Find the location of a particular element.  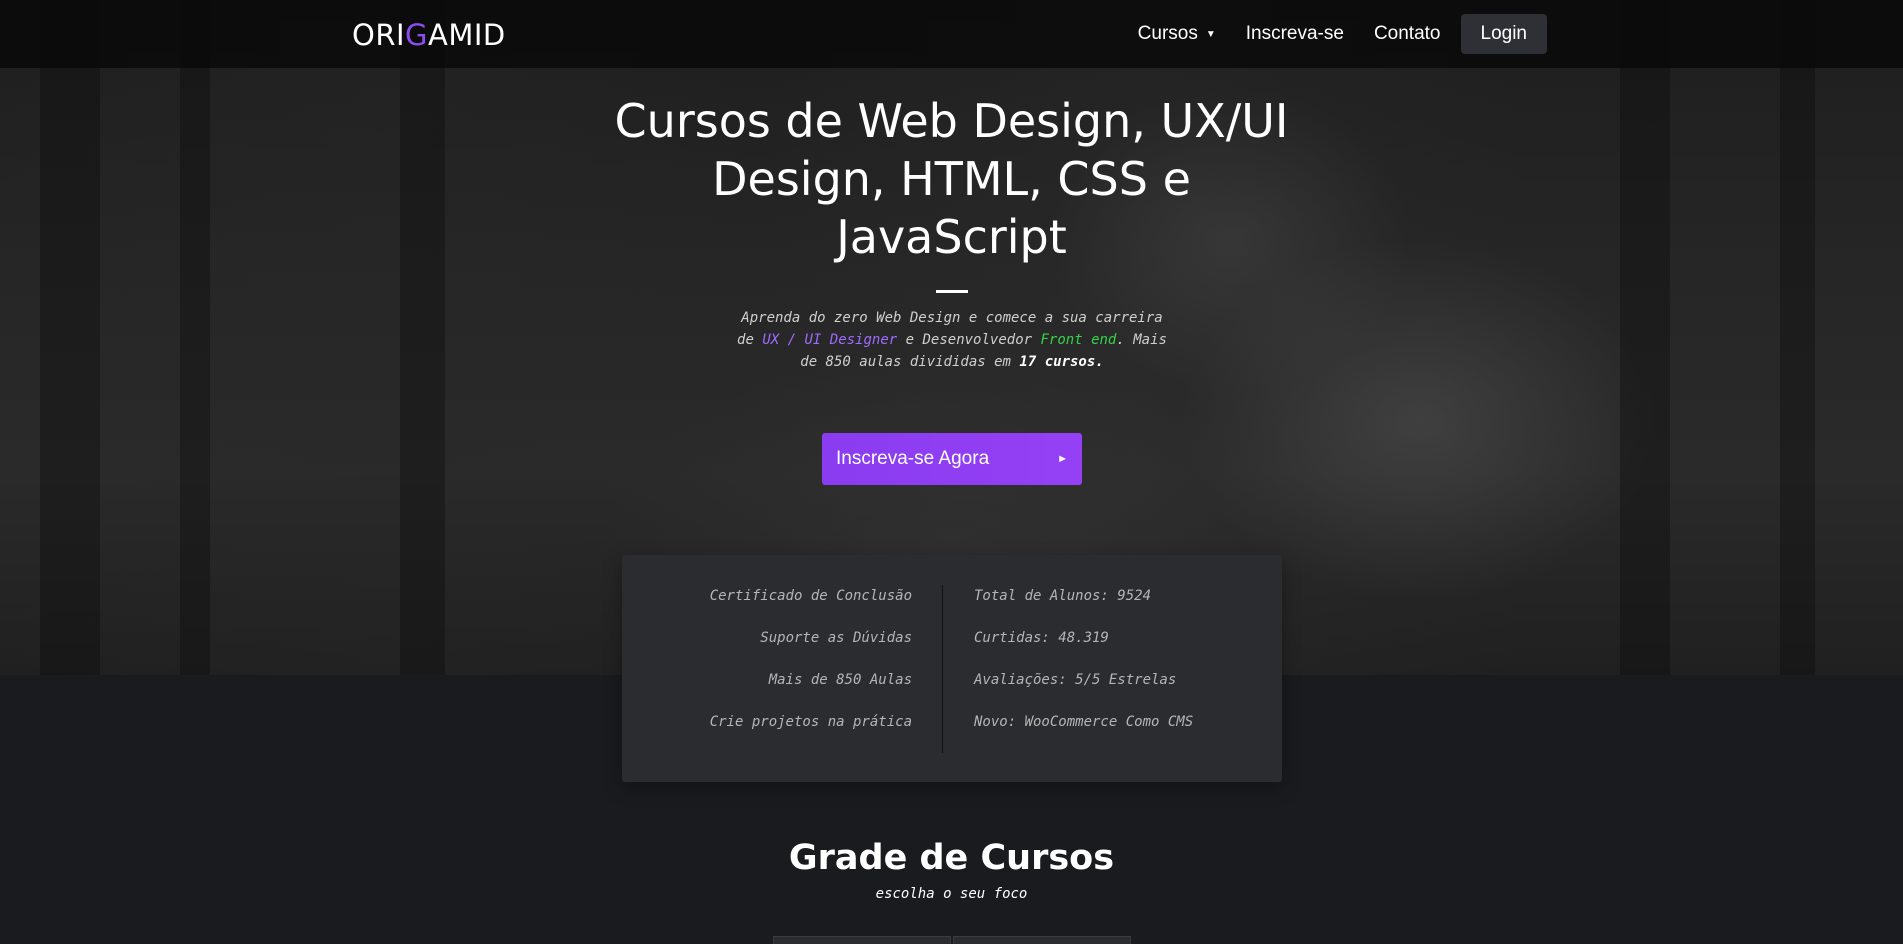

logo-text: AMID is located at coordinates (467, 35).